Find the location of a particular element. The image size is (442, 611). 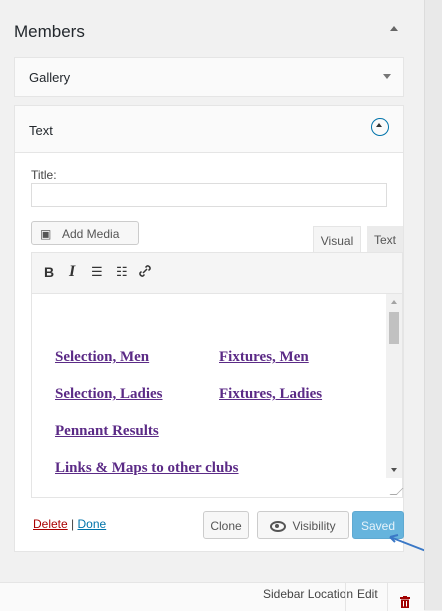

bold-button: B is located at coordinates (49, 272).